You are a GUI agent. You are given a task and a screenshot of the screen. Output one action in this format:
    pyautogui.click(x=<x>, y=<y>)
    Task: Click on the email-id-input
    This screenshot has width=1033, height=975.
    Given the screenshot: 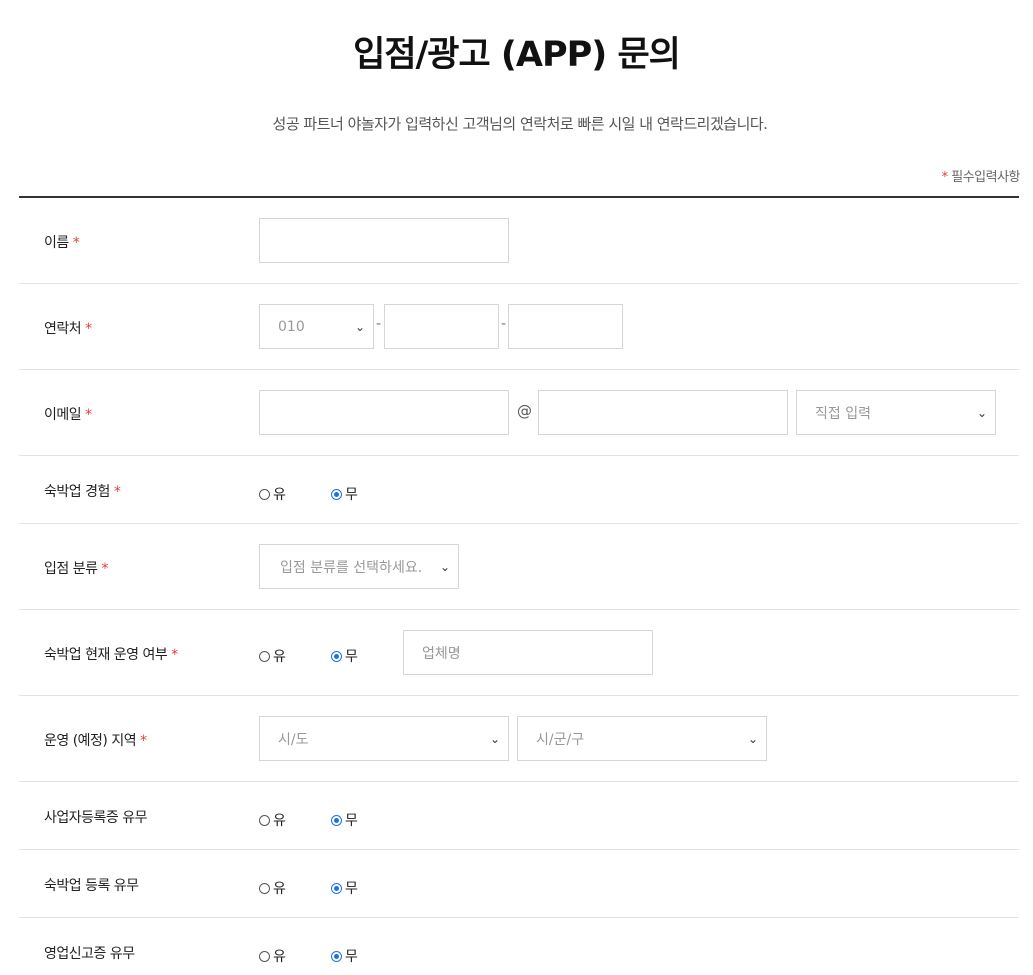 What is the action you would take?
    pyautogui.click(x=384, y=412)
    